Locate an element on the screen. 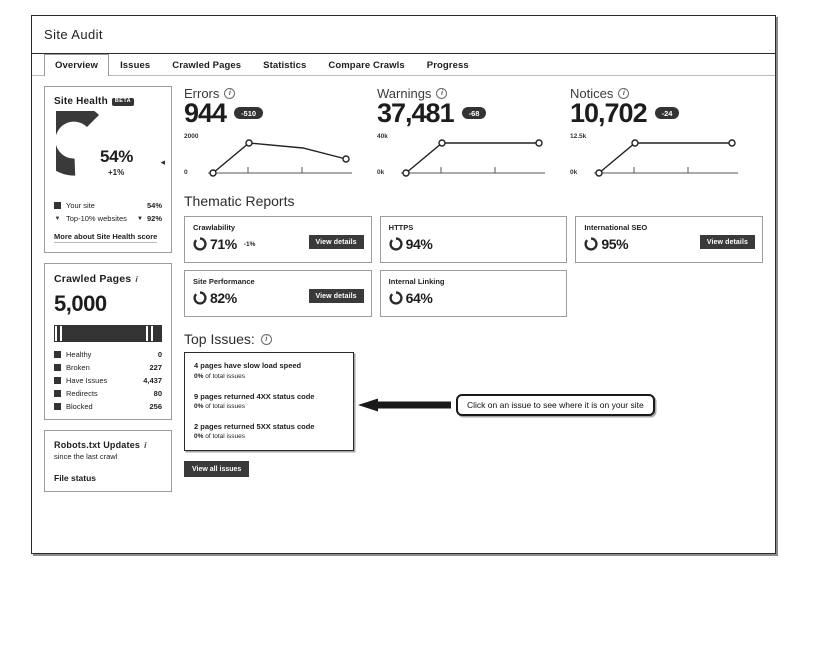  triangle-left-icon: ◂ is located at coordinates (162, 162).